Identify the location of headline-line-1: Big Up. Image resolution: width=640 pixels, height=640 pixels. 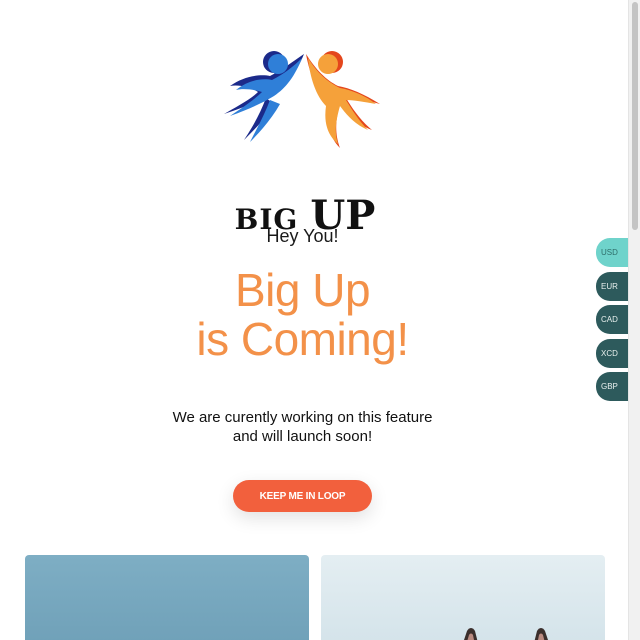
(302, 290).